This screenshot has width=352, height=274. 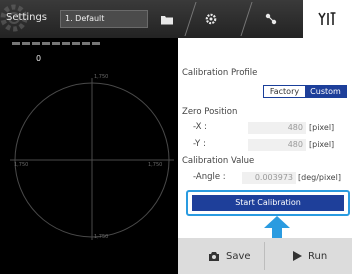 What do you see at coordinates (322, 127) in the screenshot?
I see `x-unit: [pixel]` at bounding box center [322, 127].